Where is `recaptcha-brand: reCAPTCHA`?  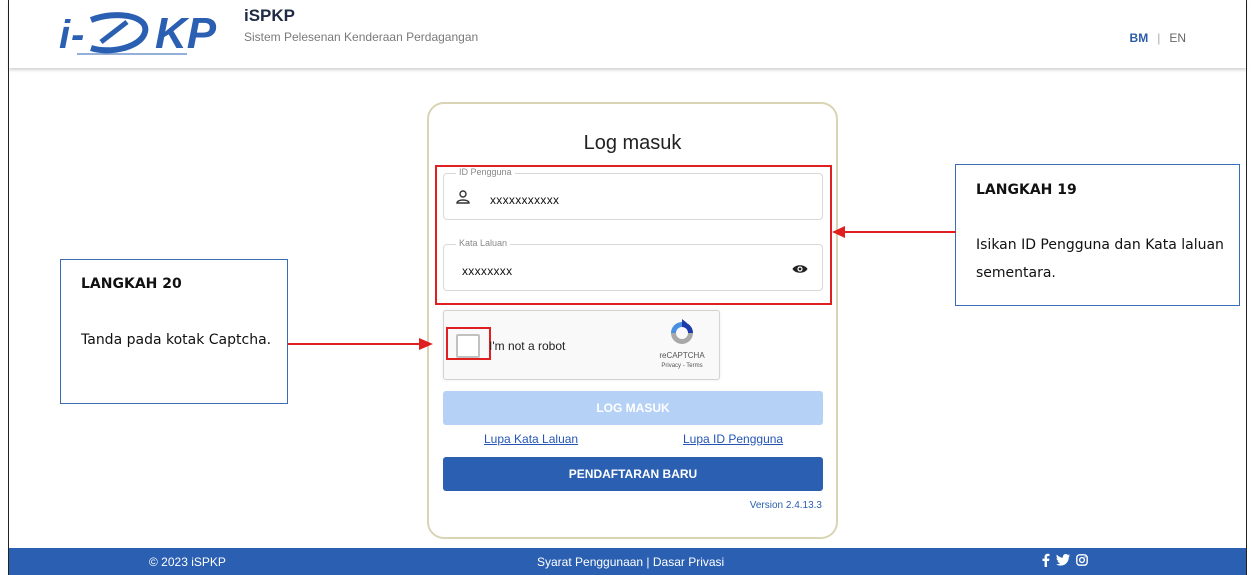
recaptcha-brand: reCAPTCHA is located at coordinates (682, 355).